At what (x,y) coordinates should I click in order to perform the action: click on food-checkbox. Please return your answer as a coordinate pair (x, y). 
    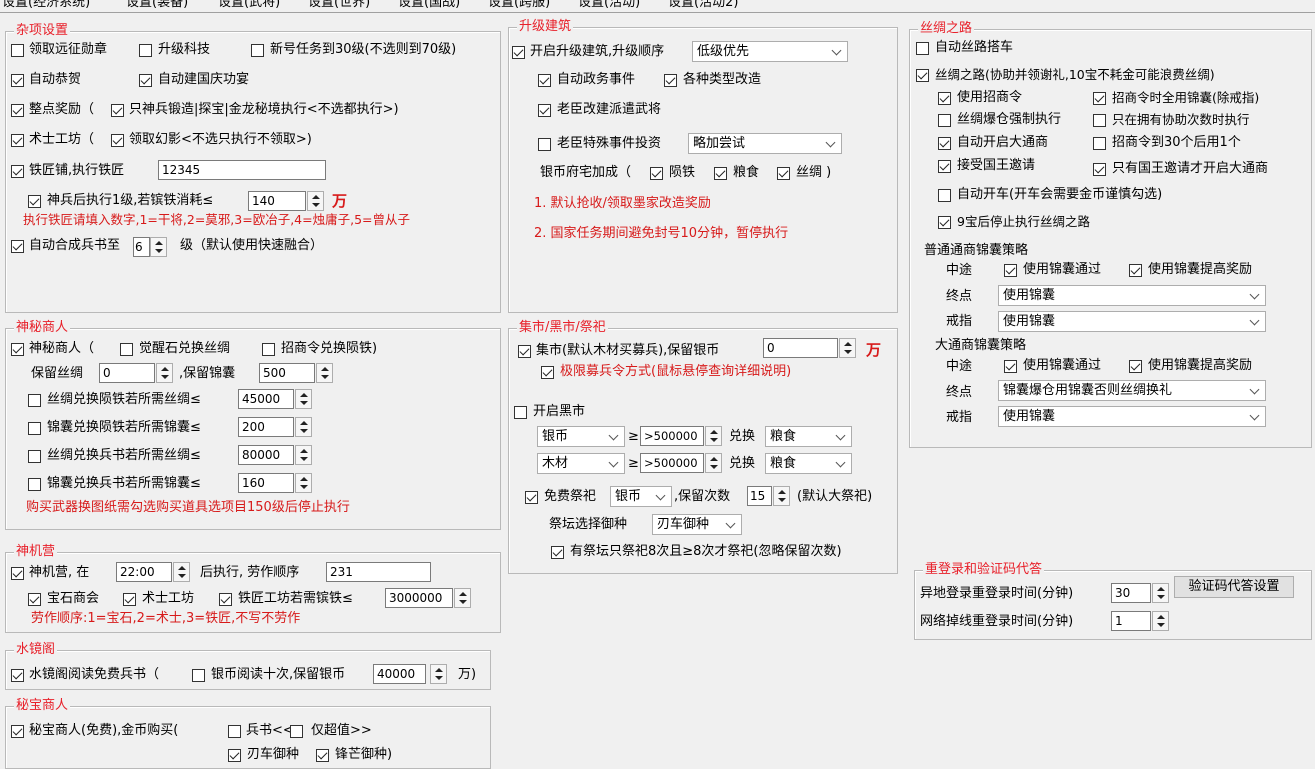
    Looking at the image, I should click on (720, 173).